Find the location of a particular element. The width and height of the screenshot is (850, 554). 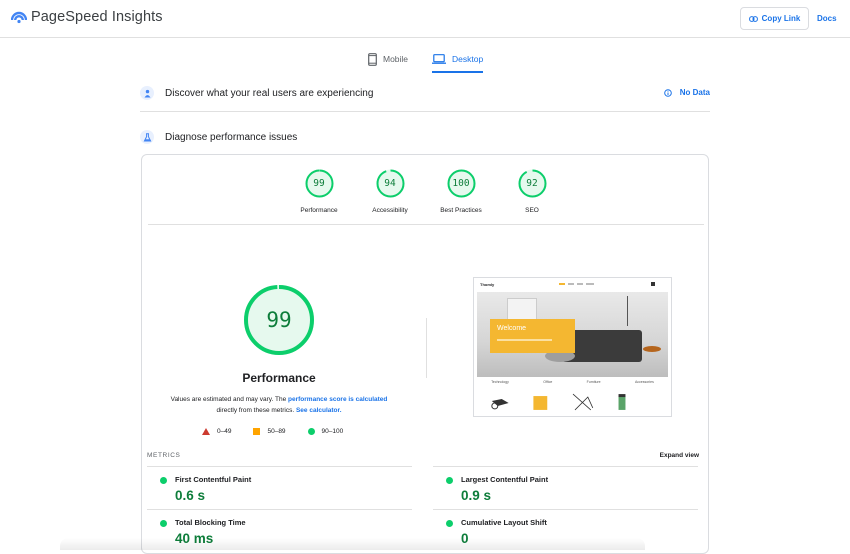

metric-value: 0.9 s is located at coordinates (476, 495).